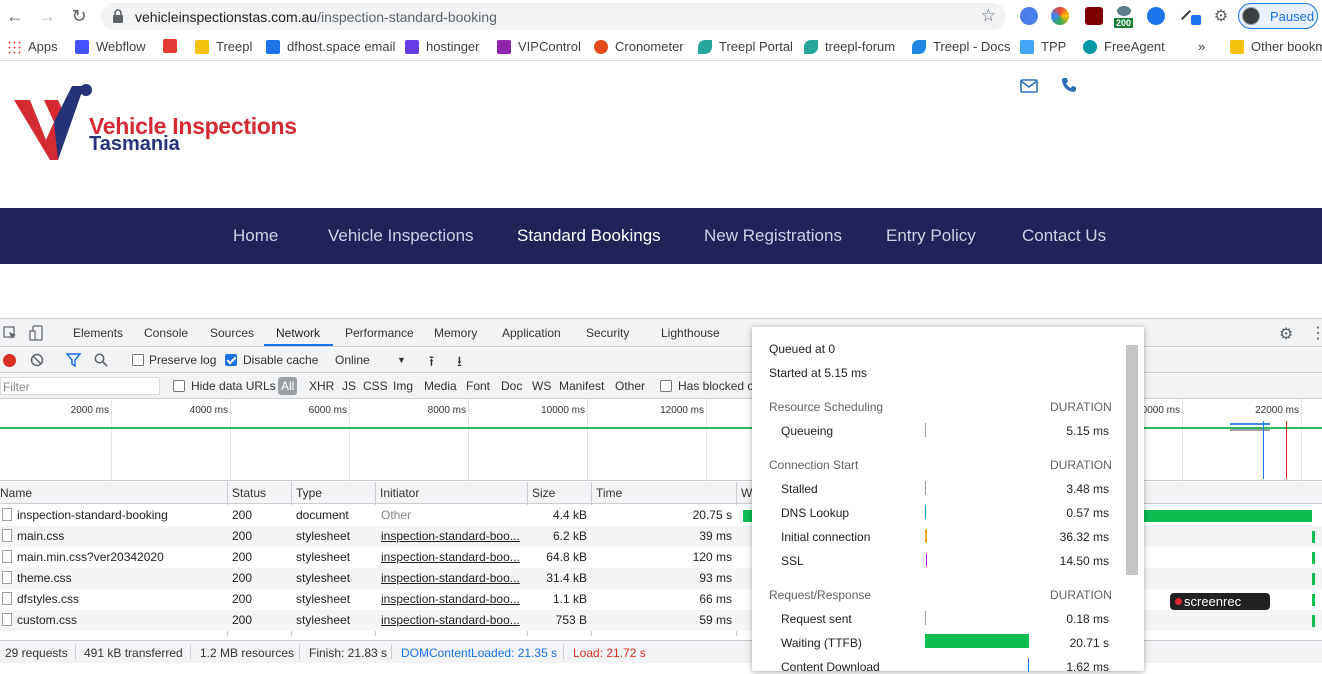 Image resolution: width=1322 pixels, height=674 pixels. What do you see at coordinates (961, 46) in the screenshot?
I see `bookmark-treepl-docs: Treepl - Docs` at bounding box center [961, 46].